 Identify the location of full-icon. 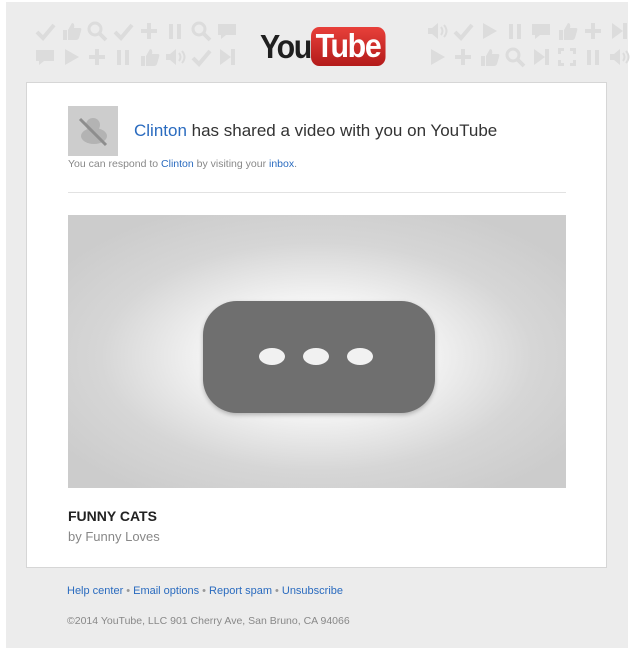
(567, 57).